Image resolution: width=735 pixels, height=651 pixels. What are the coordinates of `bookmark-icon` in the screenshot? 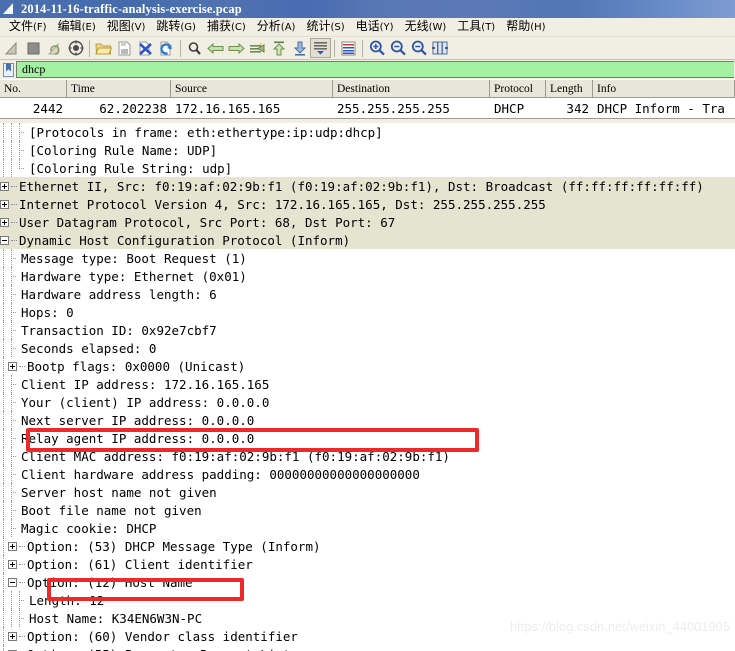 It's located at (8, 69).